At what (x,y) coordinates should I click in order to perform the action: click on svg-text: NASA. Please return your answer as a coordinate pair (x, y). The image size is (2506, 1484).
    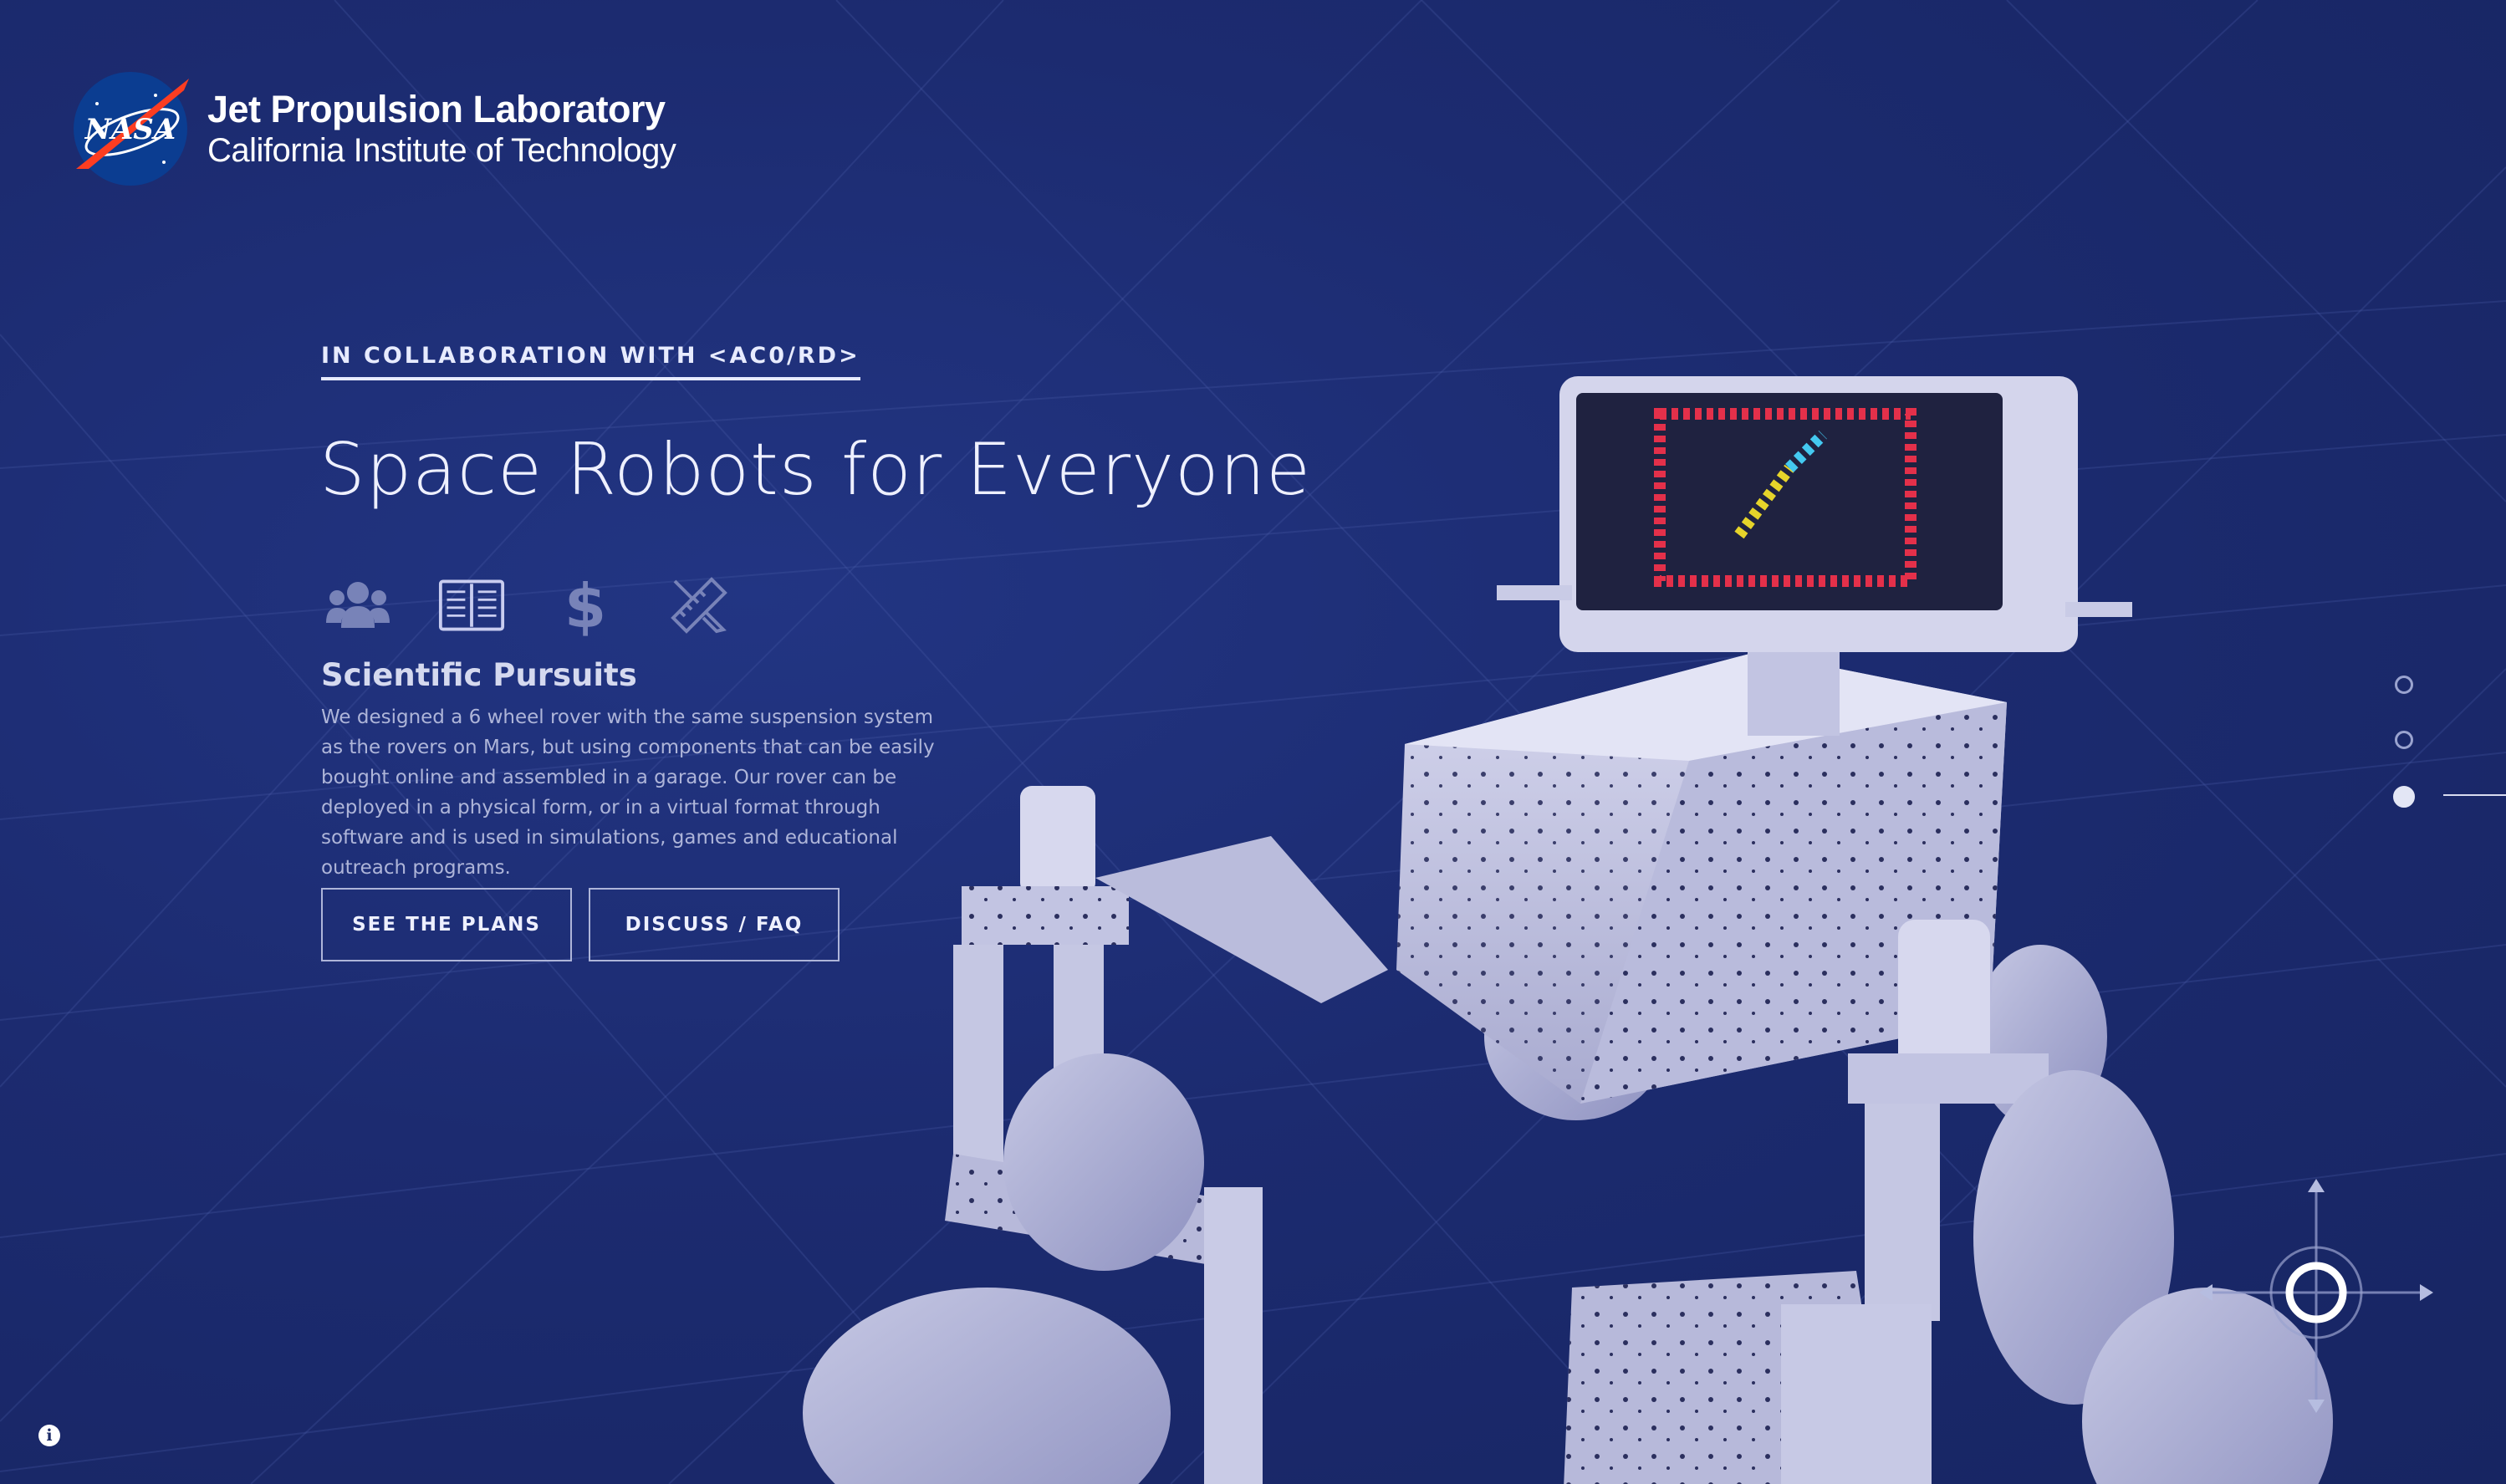
    Looking at the image, I should click on (130, 129).